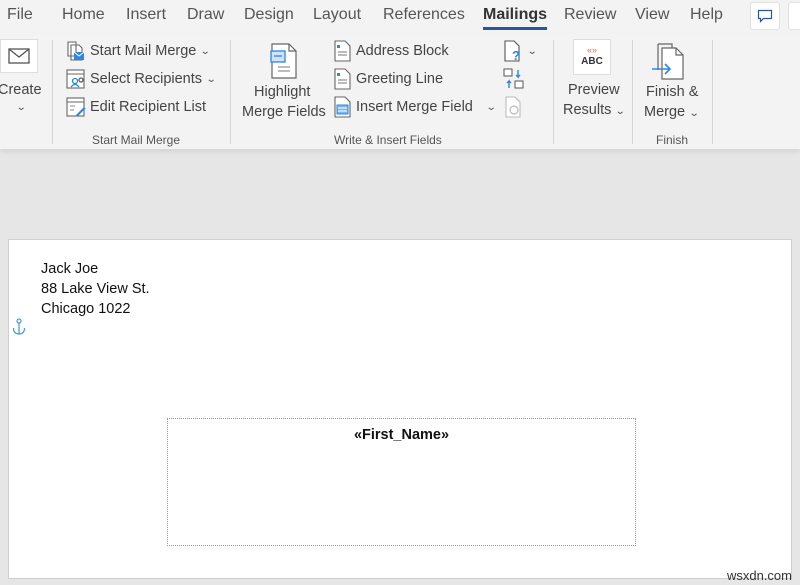  What do you see at coordinates (70, 269) in the screenshot?
I see `return-address-name: Jack Joe` at bounding box center [70, 269].